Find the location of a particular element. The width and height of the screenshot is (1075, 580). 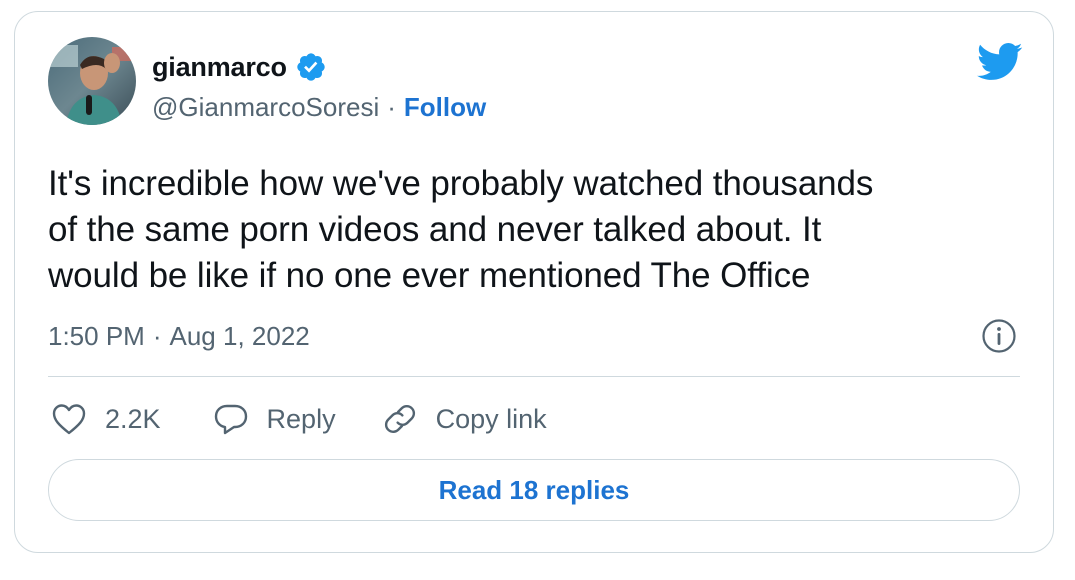

author-name-row: gianmarco is located at coordinates (239, 67).